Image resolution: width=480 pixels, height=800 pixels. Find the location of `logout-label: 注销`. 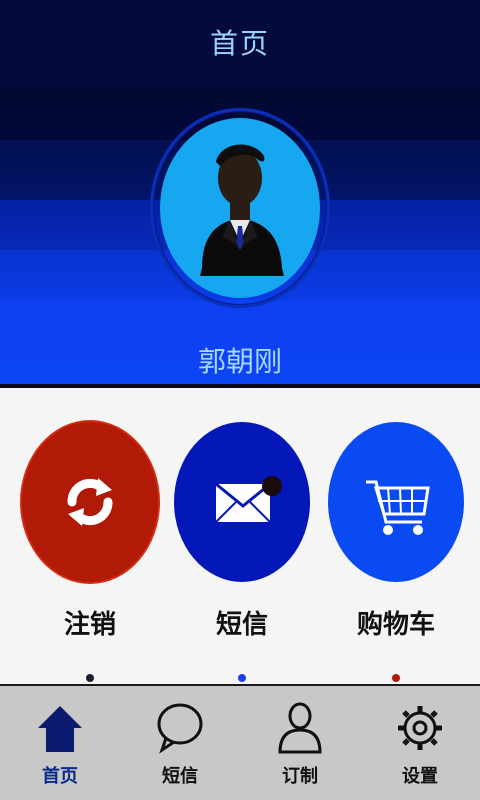

logout-label: 注销 is located at coordinates (89, 625).